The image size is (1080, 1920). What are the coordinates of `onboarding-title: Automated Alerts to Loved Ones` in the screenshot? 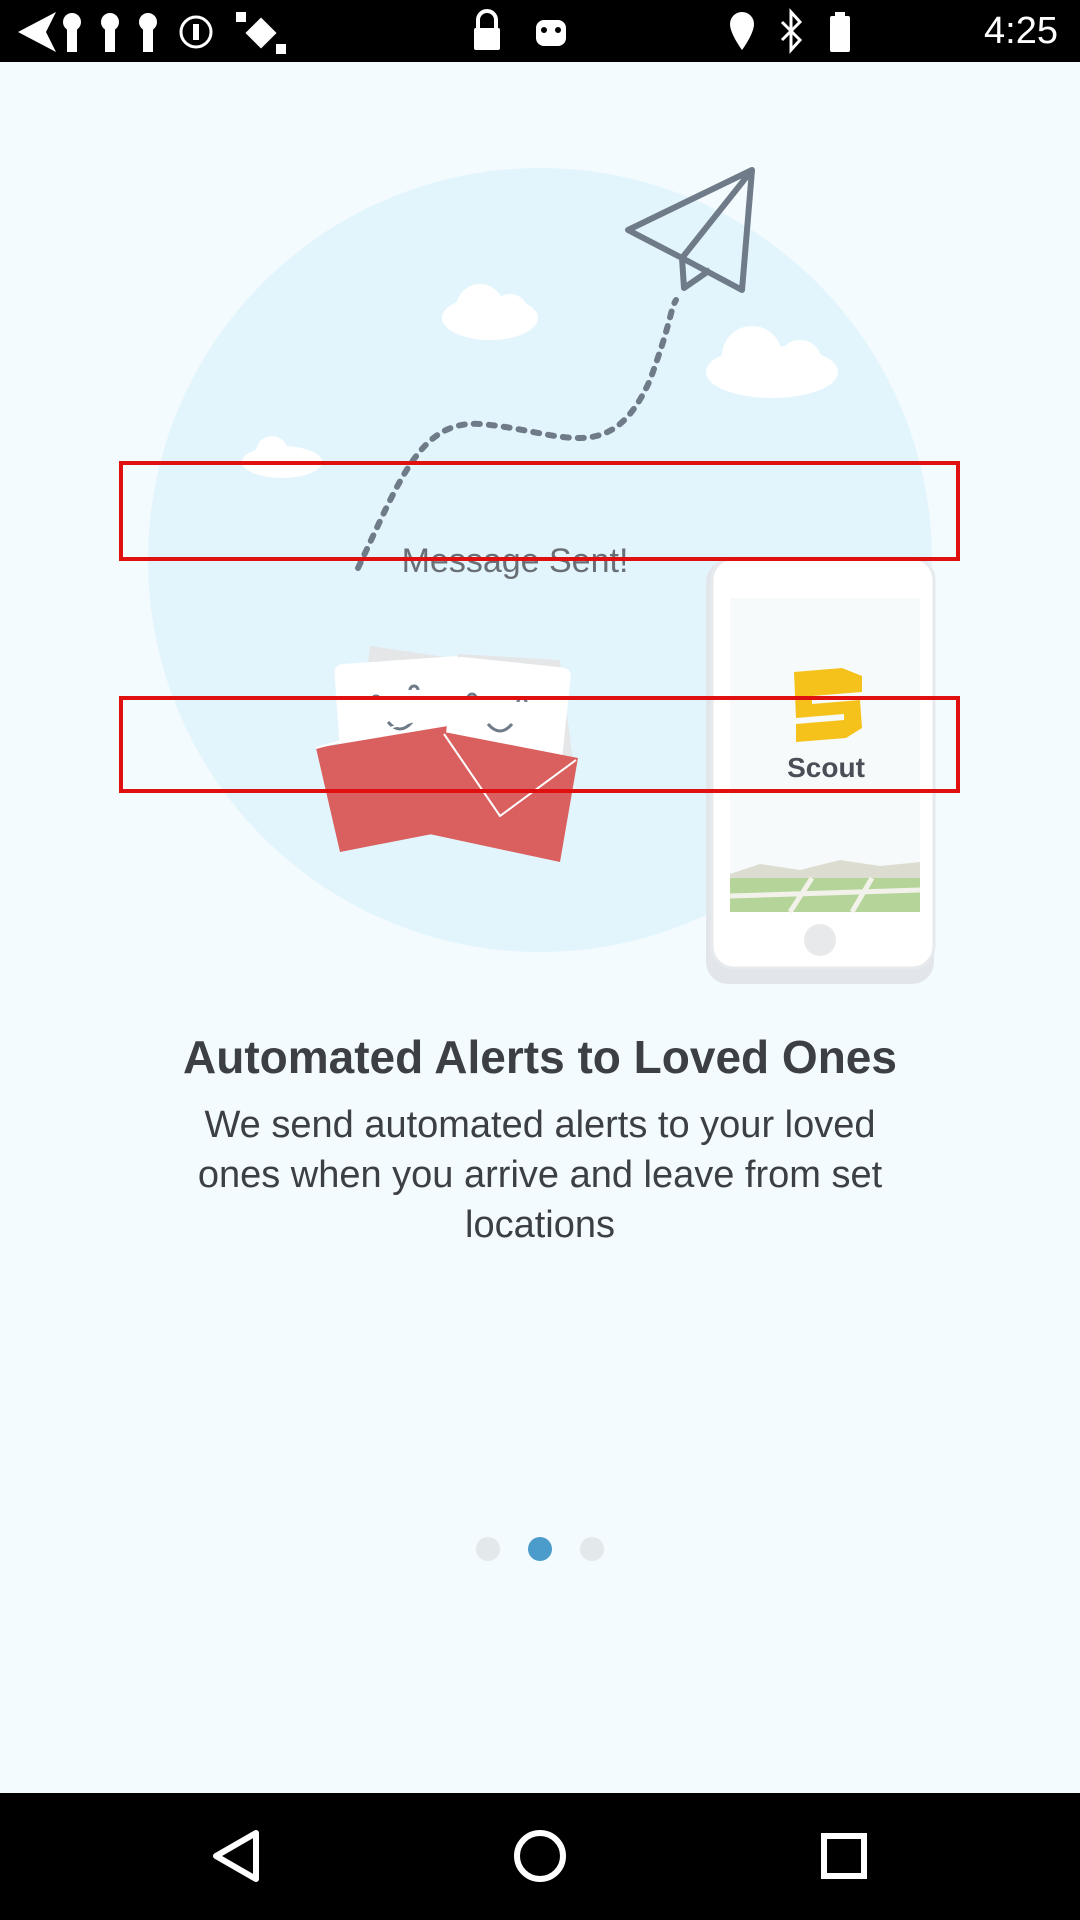 It's located at (540, 1057).